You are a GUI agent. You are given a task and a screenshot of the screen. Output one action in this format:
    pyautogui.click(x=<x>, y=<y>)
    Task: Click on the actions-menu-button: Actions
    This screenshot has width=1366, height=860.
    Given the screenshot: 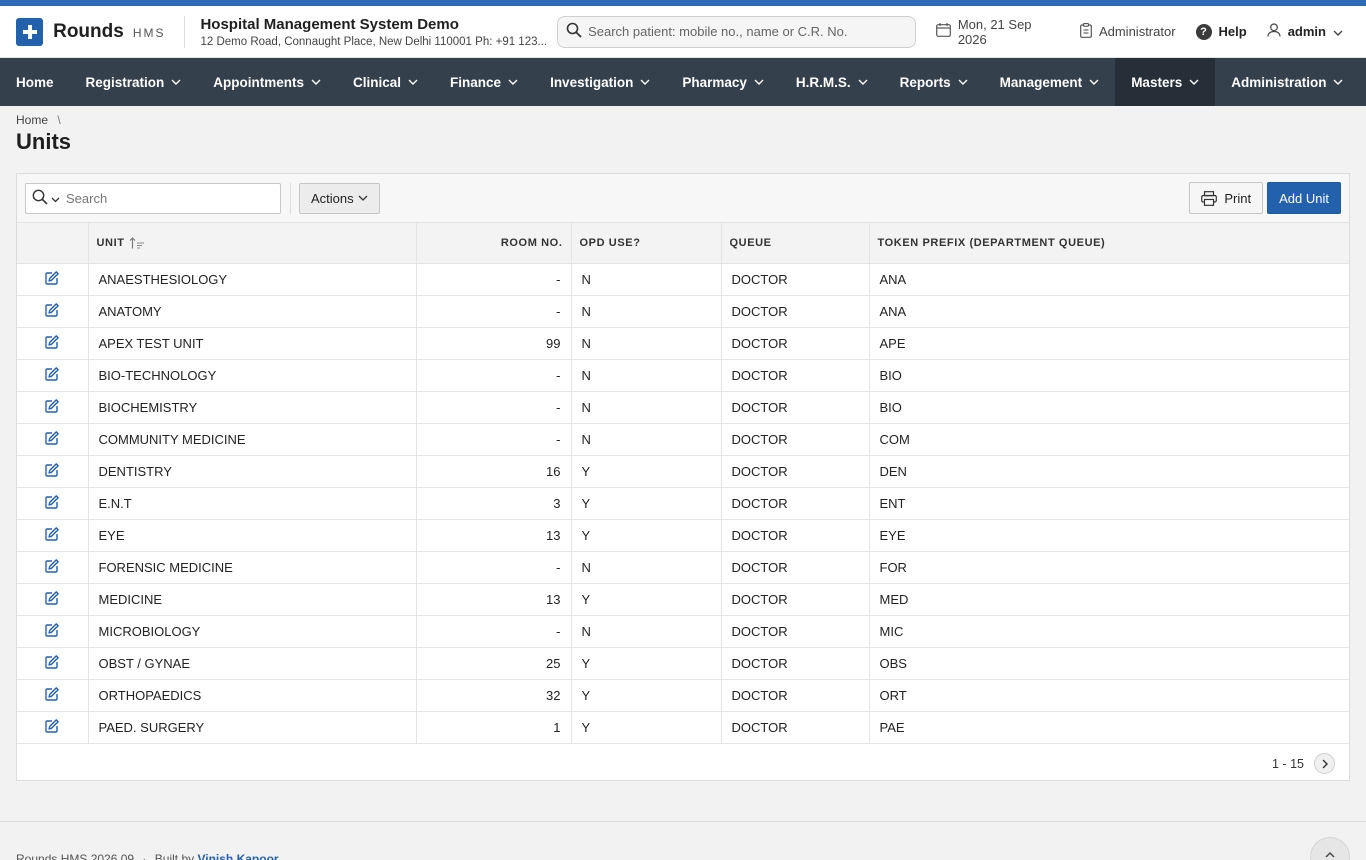 What is the action you would take?
    pyautogui.click(x=339, y=198)
    